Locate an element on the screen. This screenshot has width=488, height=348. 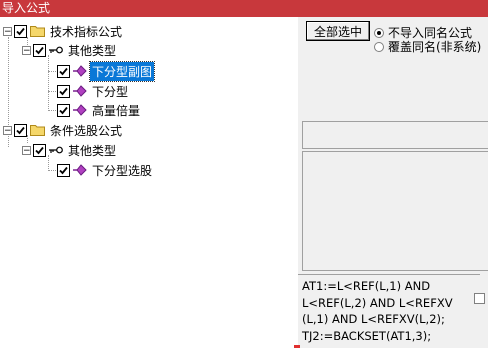
tree-node-item2: 下分型 is located at coordinates (93, 91).